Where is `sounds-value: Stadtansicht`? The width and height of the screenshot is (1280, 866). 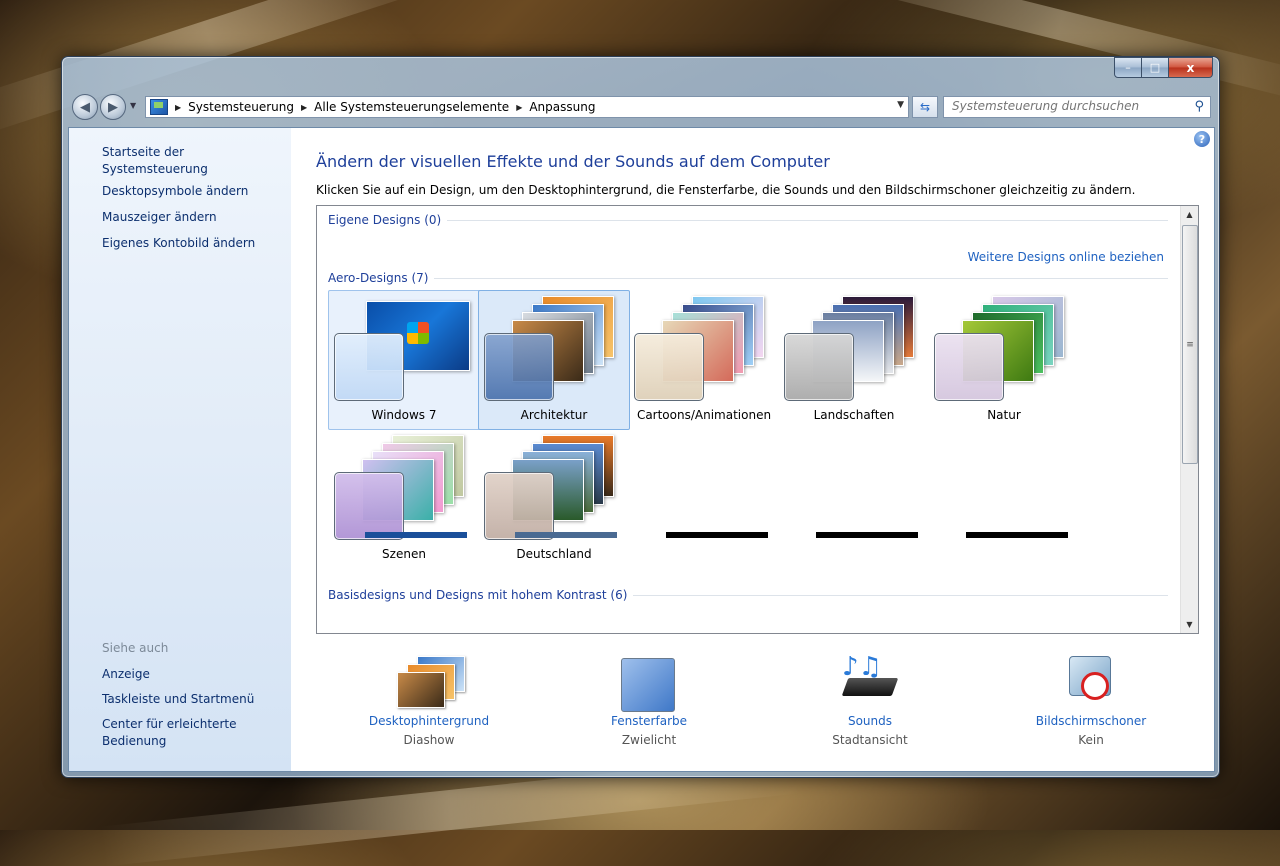
sounds-value: Stadtansicht is located at coordinates (870, 740).